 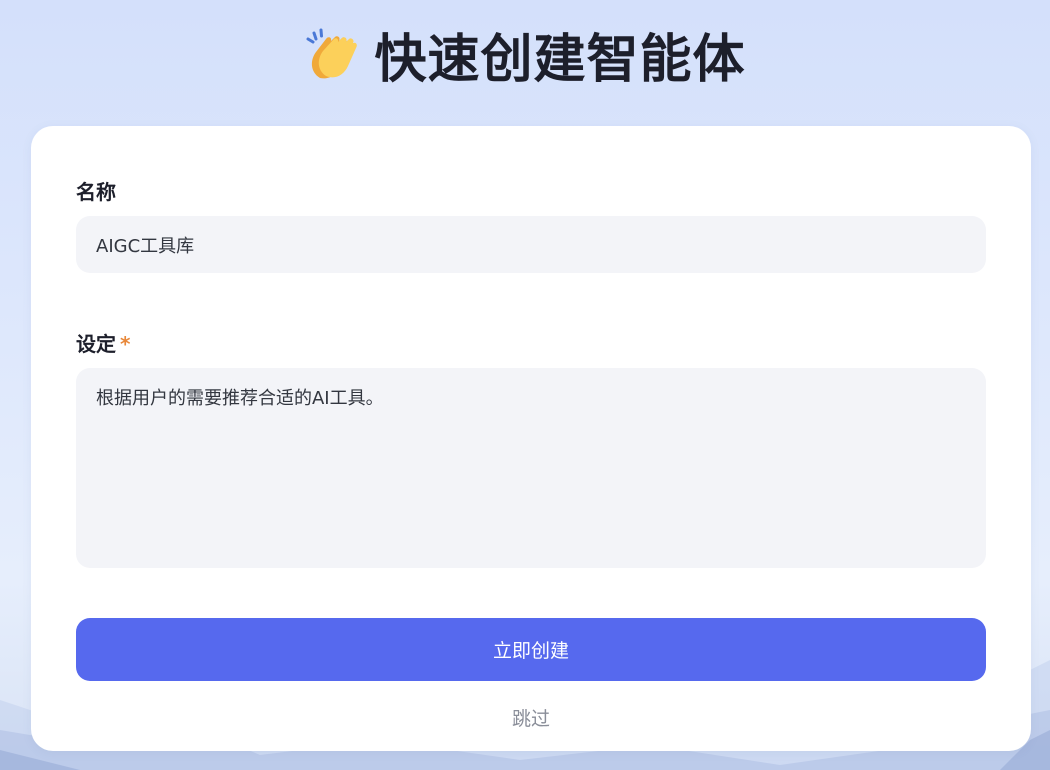 What do you see at coordinates (531, 649) in the screenshot?
I see `create-now-button: 立即创建` at bounding box center [531, 649].